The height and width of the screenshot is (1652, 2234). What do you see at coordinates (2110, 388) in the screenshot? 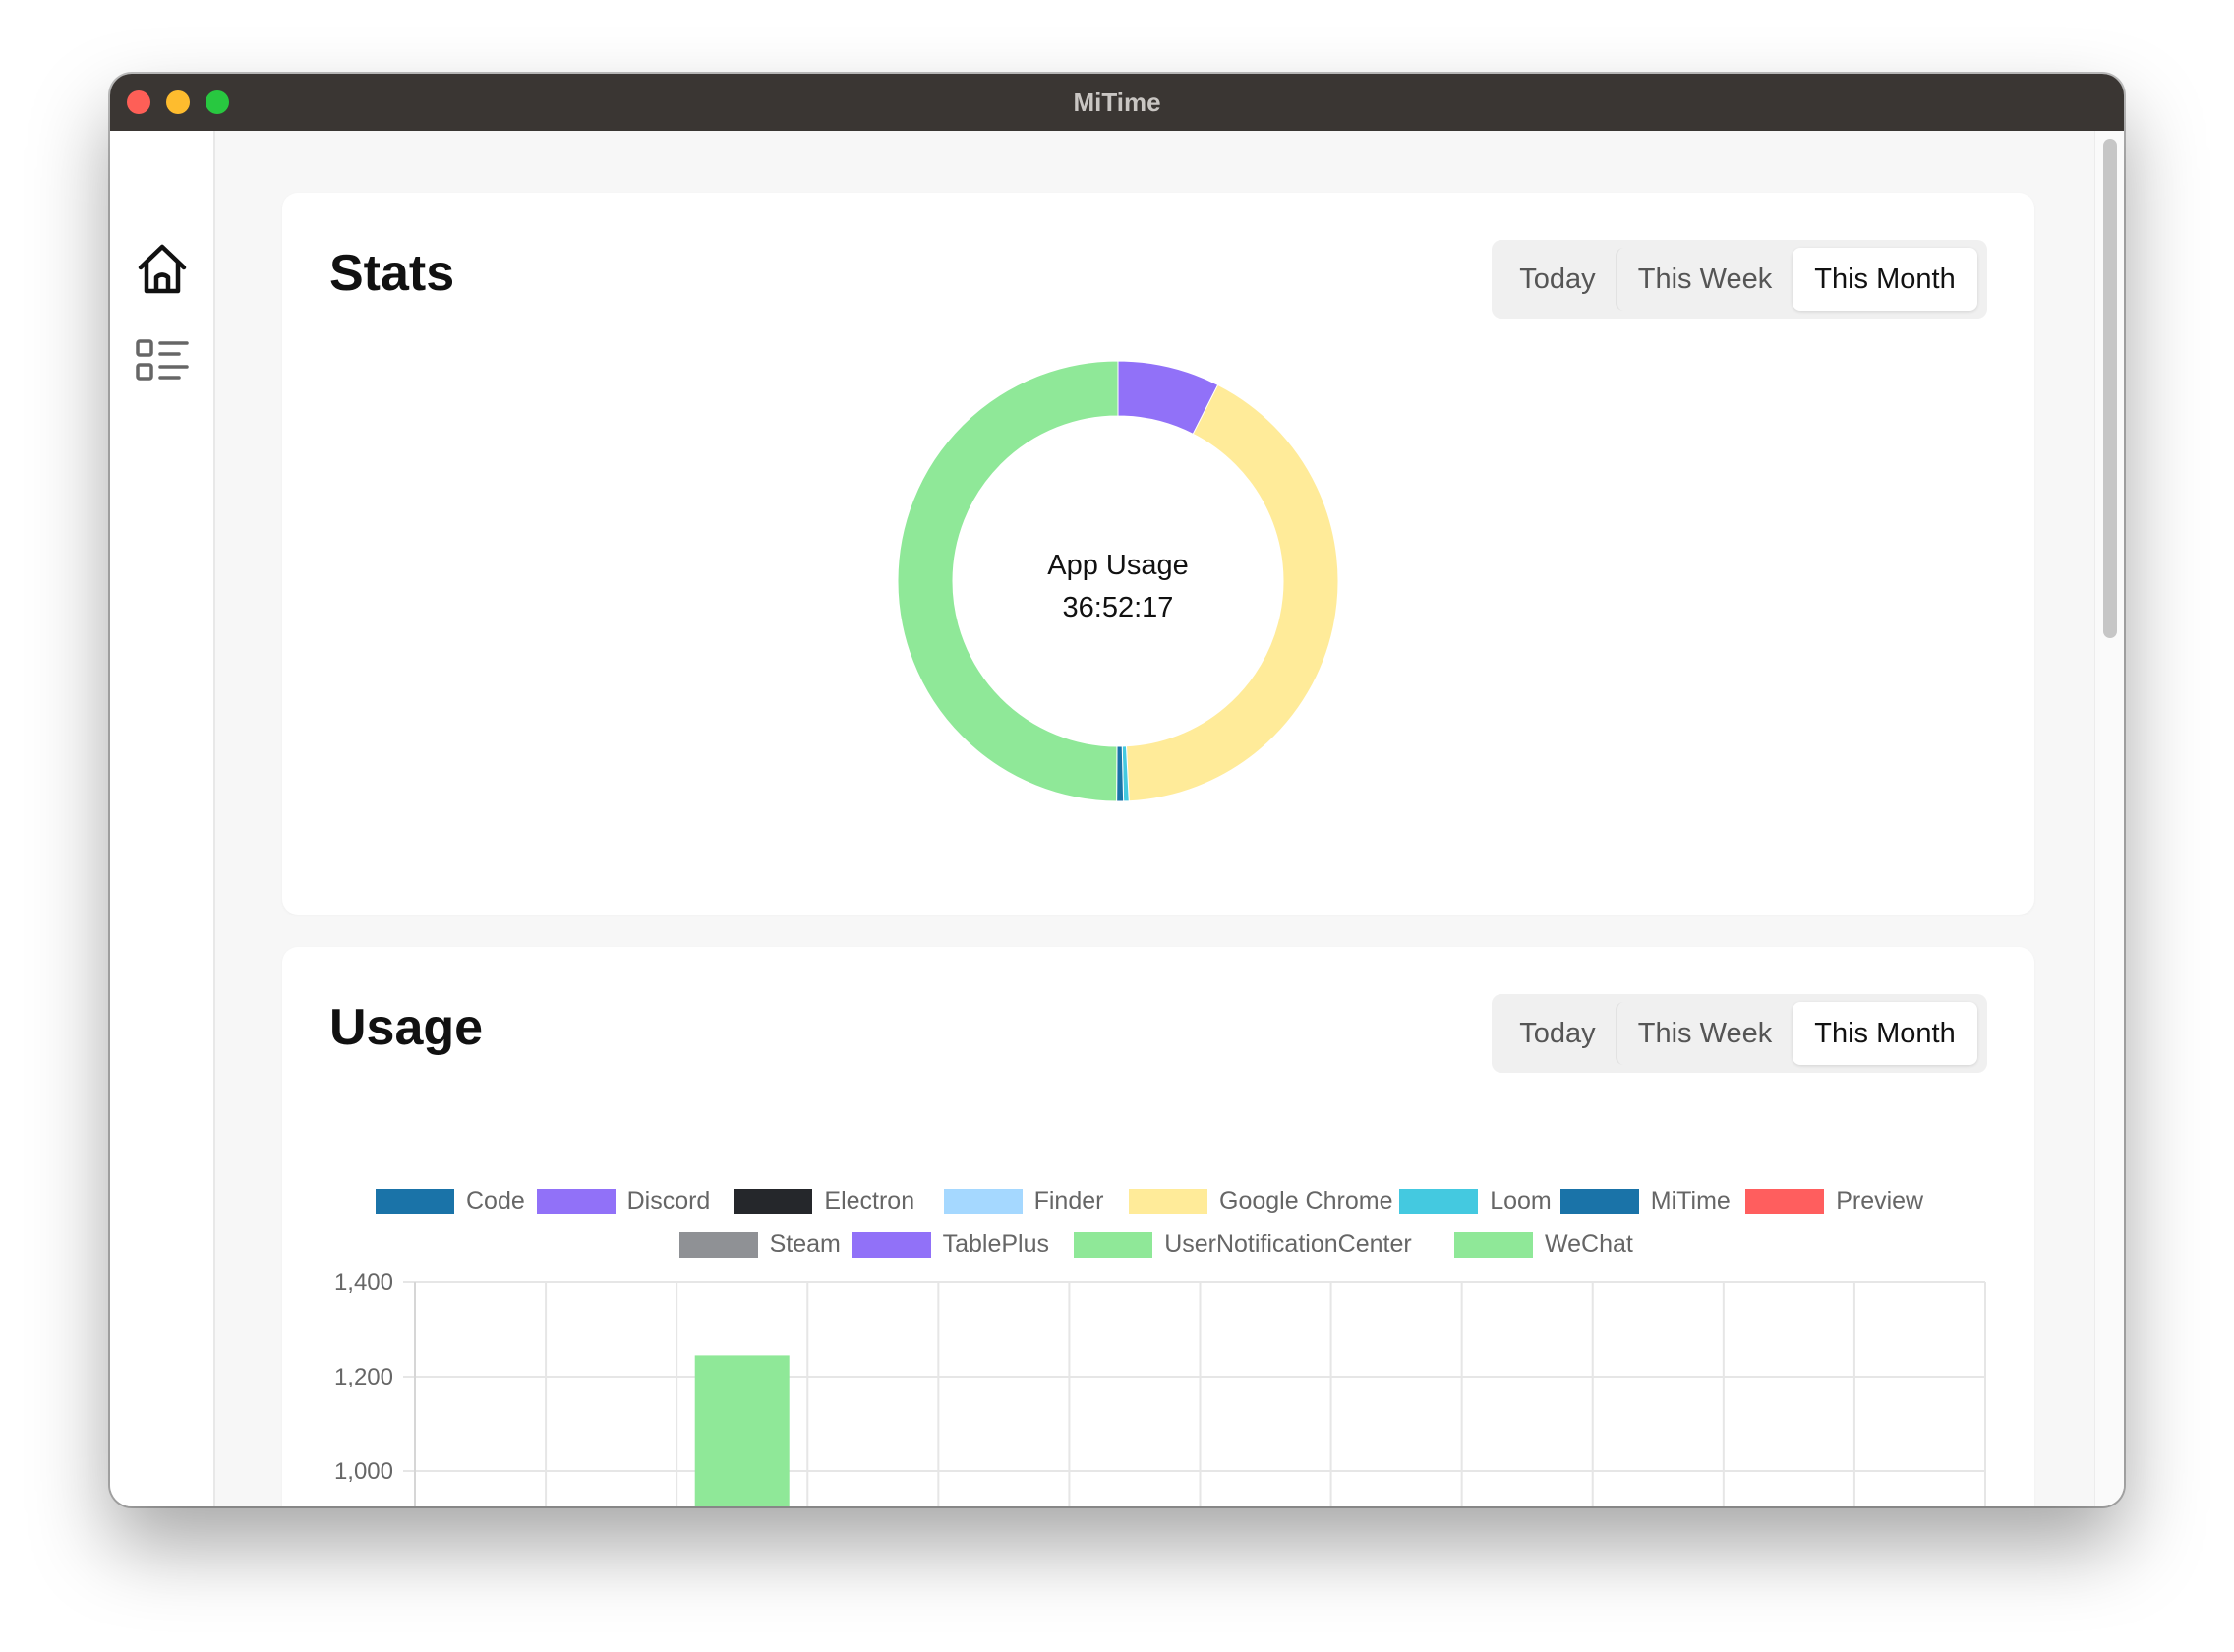
I see `scrollbar-thumb` at bounding box center [2110, 388].